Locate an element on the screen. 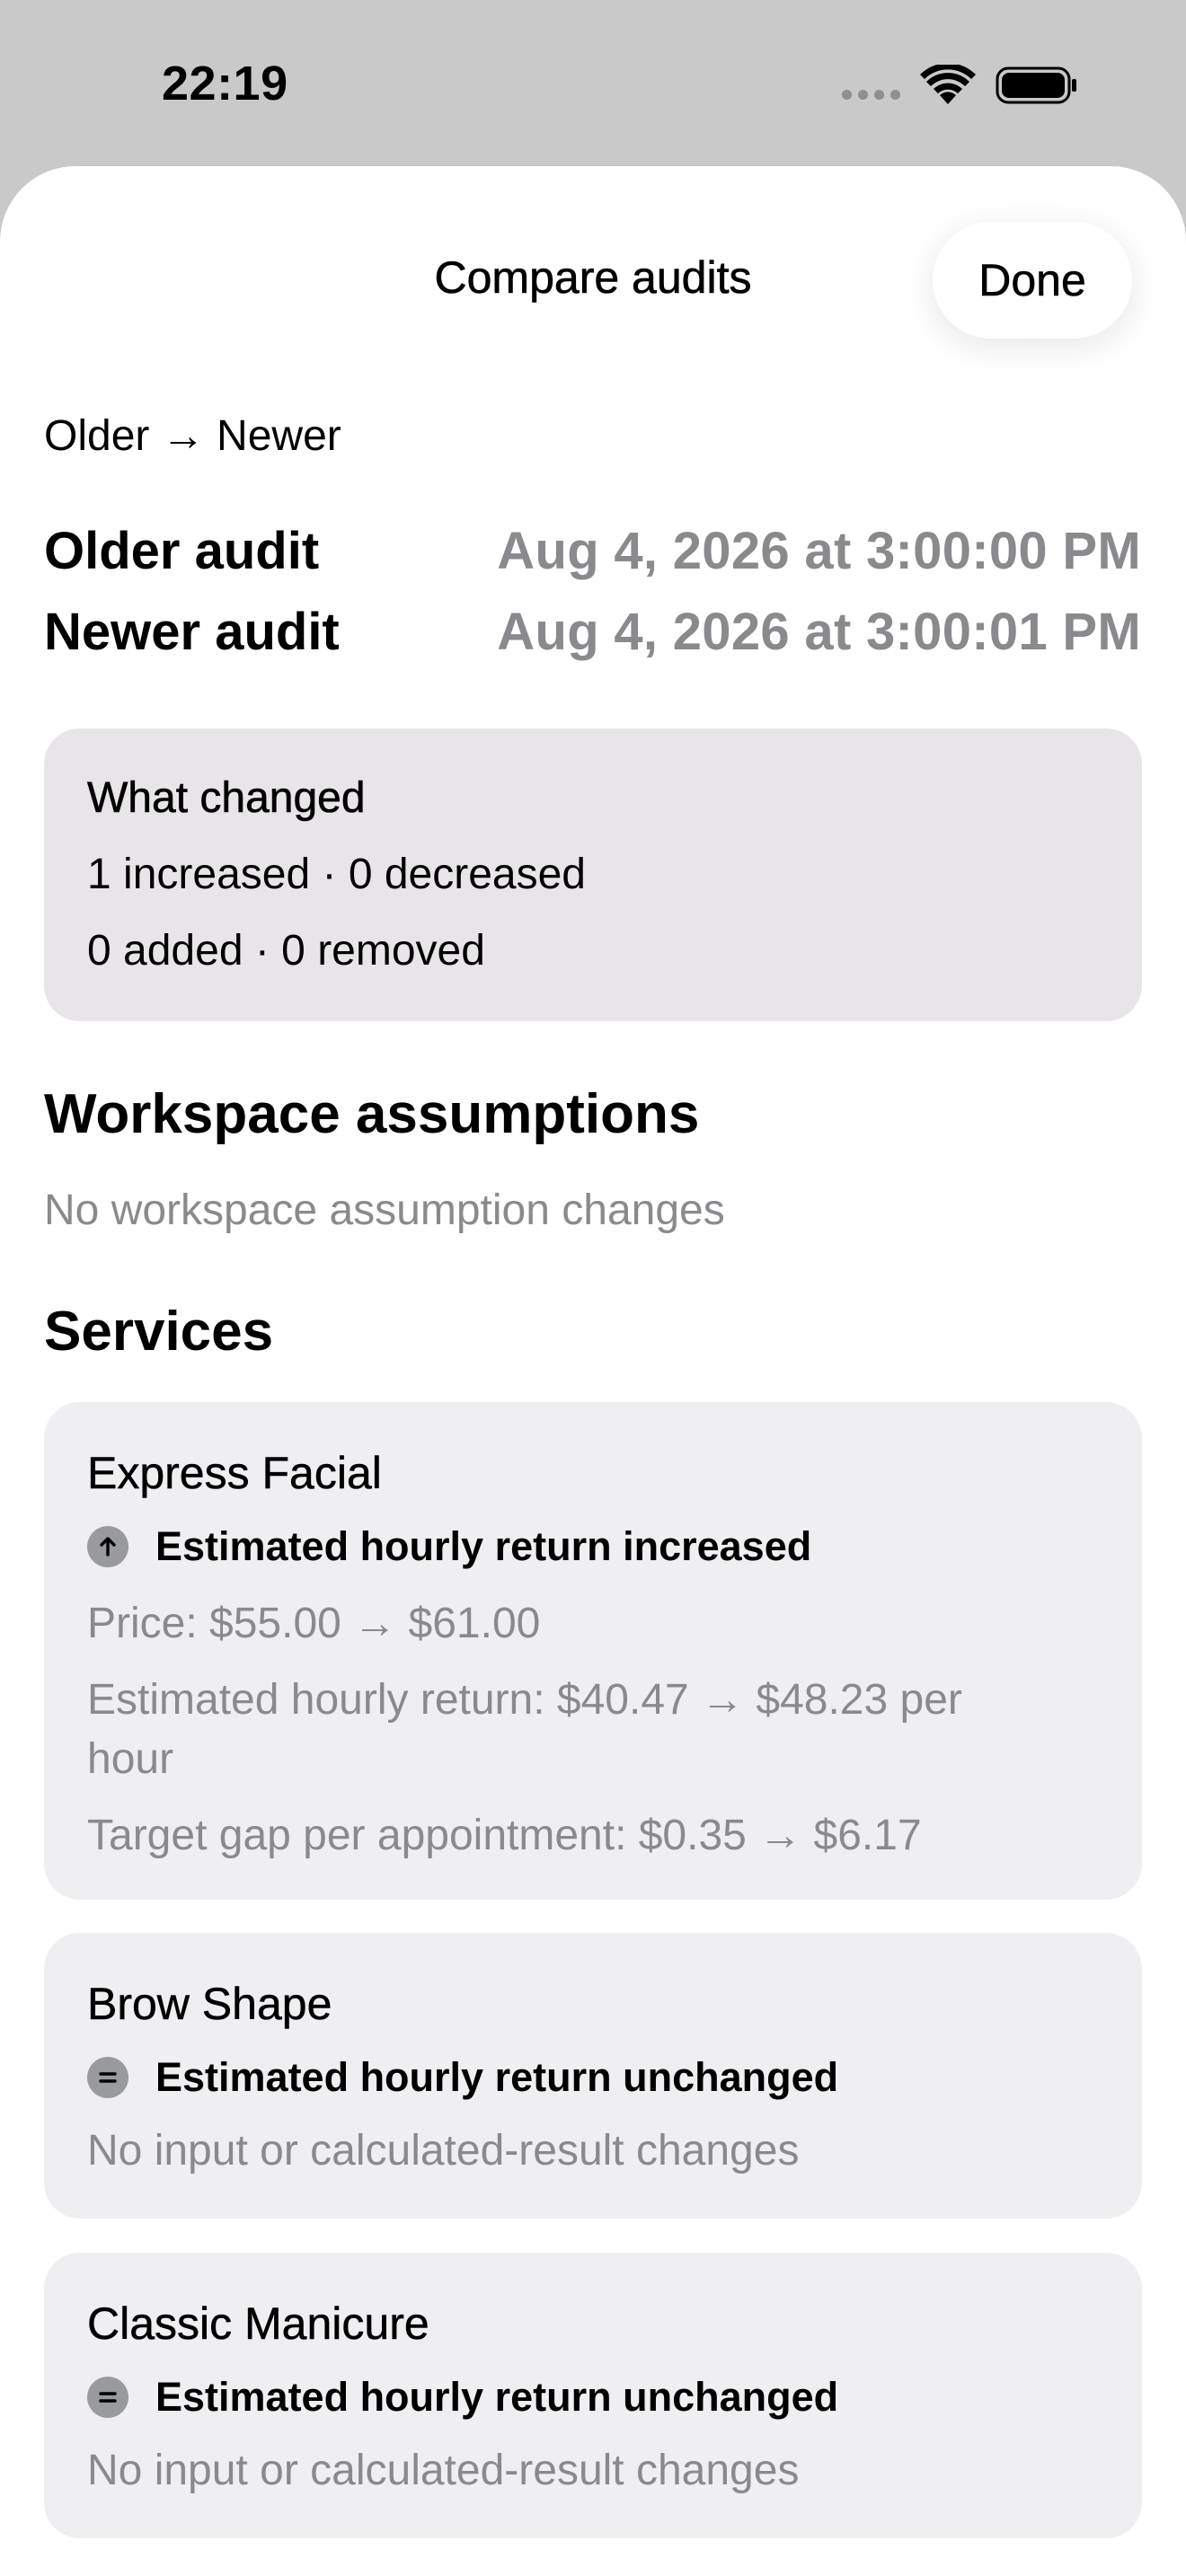 The width and height of the screenshot is (1186, 2576). newer-audit-label: Newer audit is located at coordinates (192, 632).